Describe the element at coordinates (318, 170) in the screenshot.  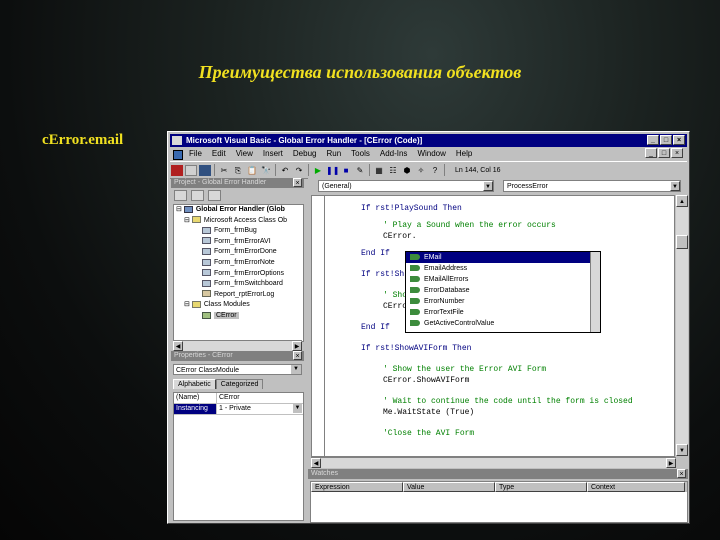
I see `run-icon: ▶` at that location.